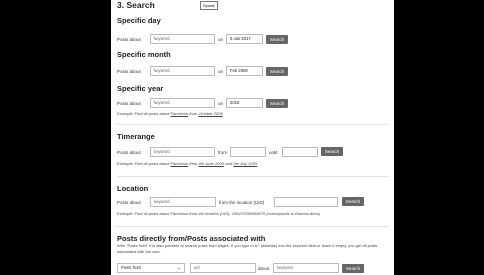 The width and height of the screenshot is (484, 275). Describe the element at coordinates (242, 202) in the screenshot. I see `from-location-label: from the location (UID)` at that location.